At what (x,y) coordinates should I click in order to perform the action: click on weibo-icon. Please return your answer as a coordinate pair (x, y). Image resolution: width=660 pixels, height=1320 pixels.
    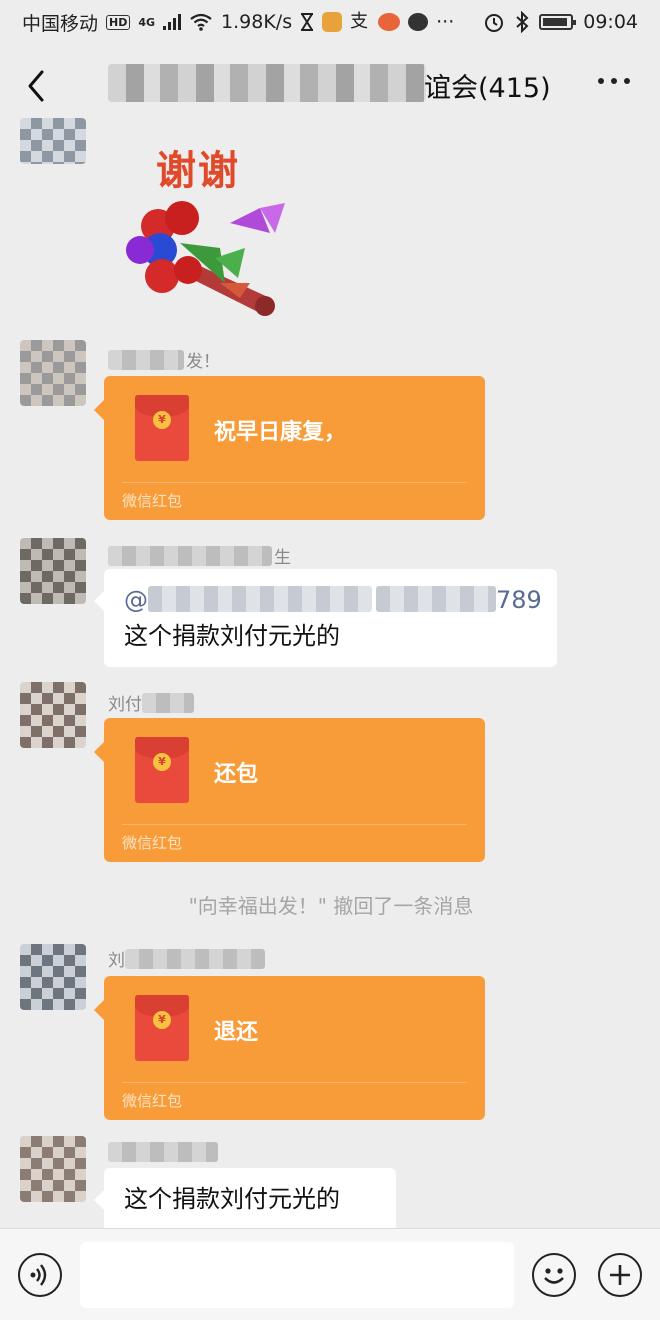
    Looking at the image, I should click on (389, 22).